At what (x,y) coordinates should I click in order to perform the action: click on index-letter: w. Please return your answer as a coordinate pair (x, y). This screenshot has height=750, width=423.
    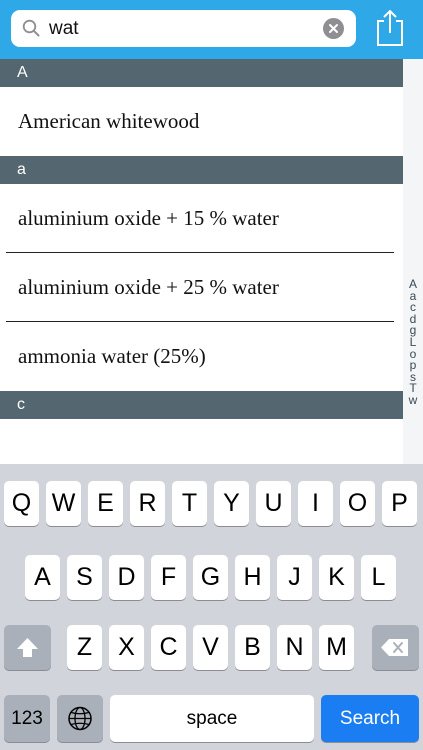
    Looking at the image, I should click on (413, 400).